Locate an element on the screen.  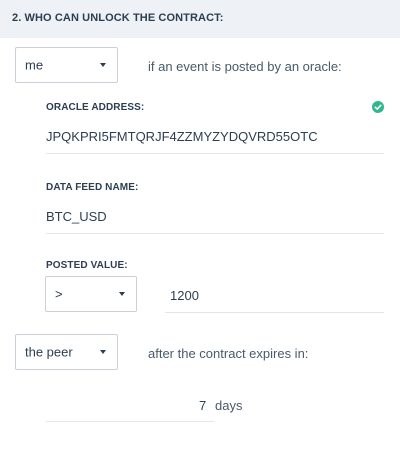
expiry-party-select: the peer is located at coordinates (66, 352).